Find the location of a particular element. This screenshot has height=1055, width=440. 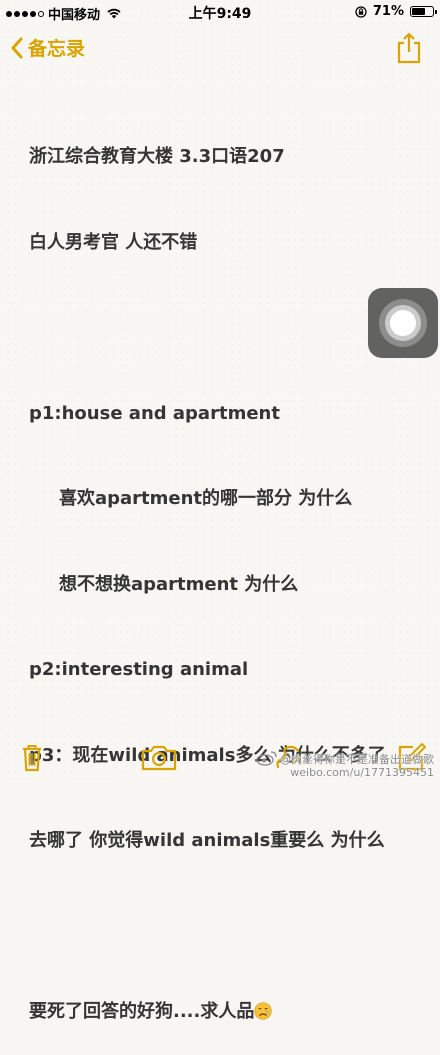

navigation-bar: 备忘录 is located at coordinates (220, 50).